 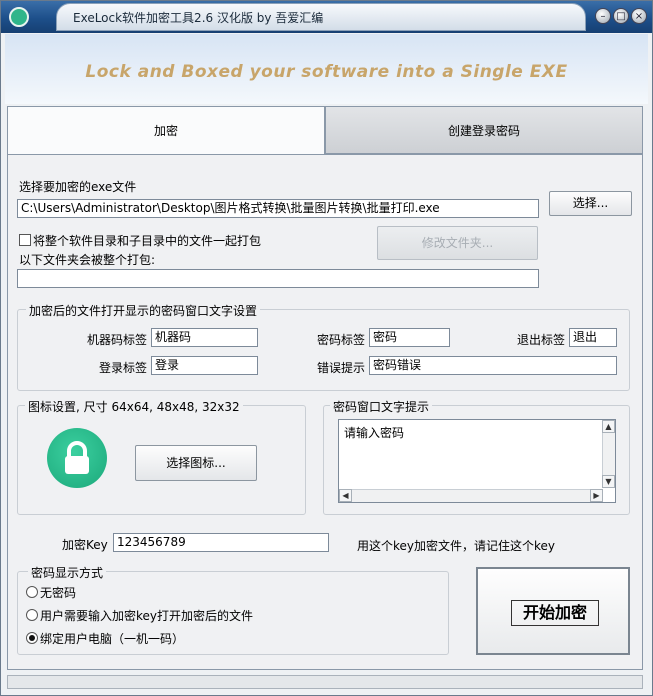 What do you see at coordinates (325, 682) in the screenshot?
I see `status-bar` at bounding box center [325, 682].